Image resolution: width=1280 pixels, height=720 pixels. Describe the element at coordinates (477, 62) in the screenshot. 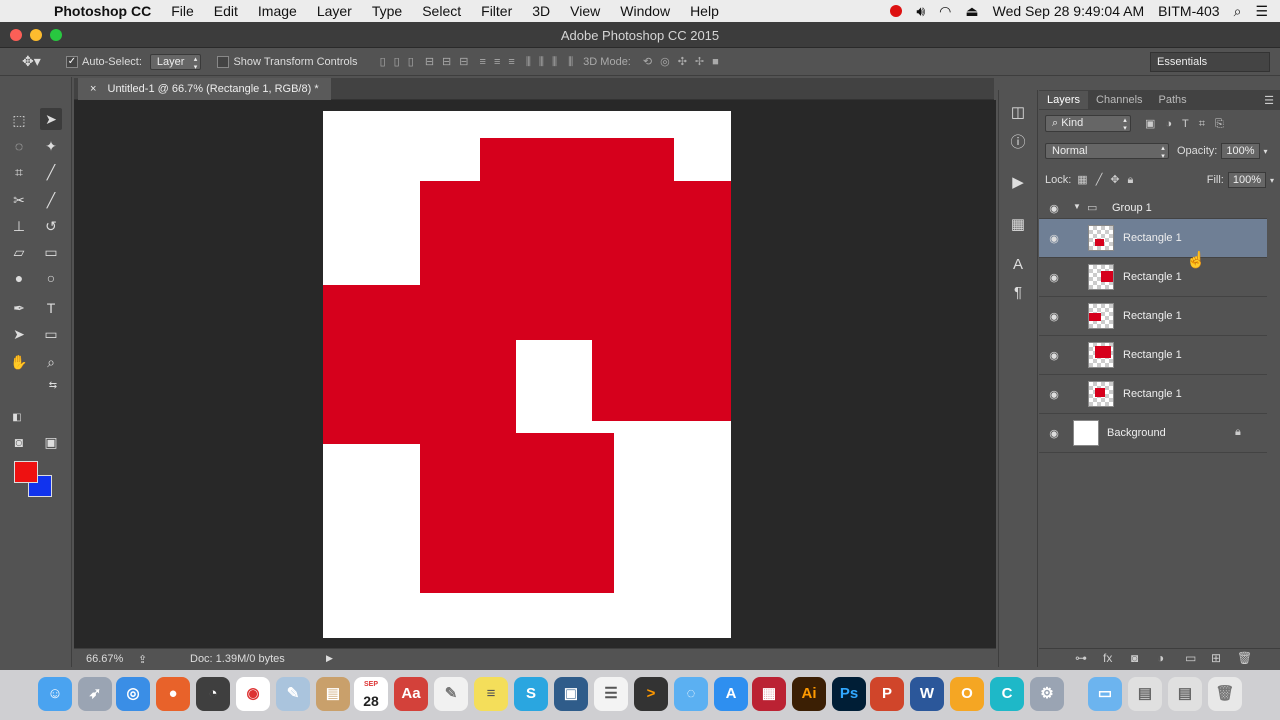

I see `align-icons: ▯ ▯ ▯ ⊟ ⊟ ⊟ ≡ ≡ ≡ ⫼ ⫼ ⫼ ⫼` at that location.